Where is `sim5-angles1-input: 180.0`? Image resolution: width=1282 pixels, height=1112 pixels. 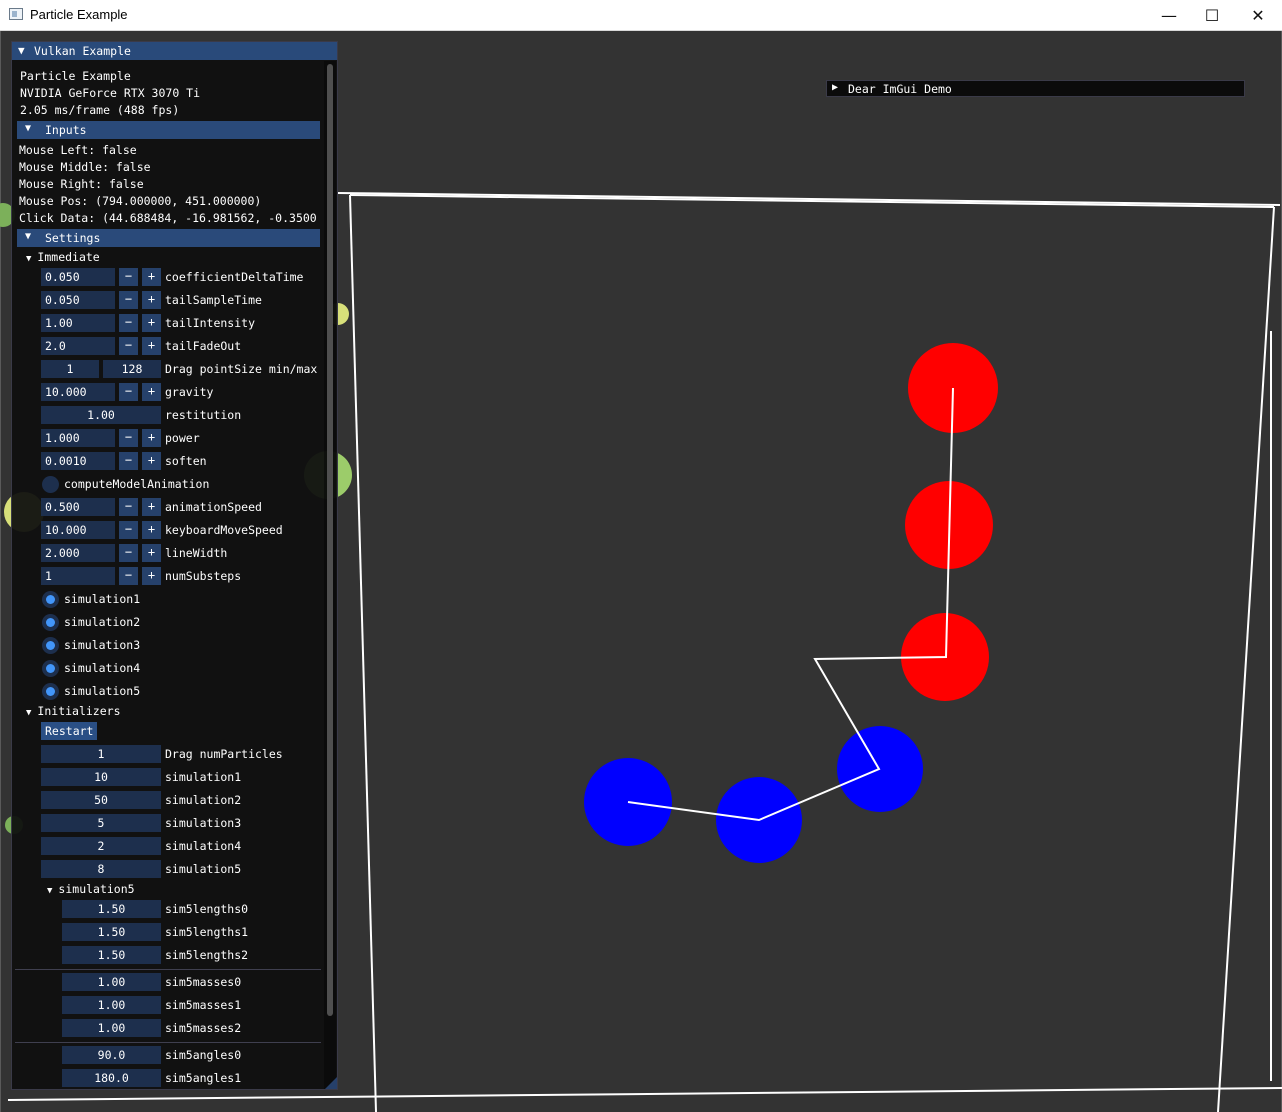
sim5-angles1-input: 180.0 is located at coordinates (111, 1078).